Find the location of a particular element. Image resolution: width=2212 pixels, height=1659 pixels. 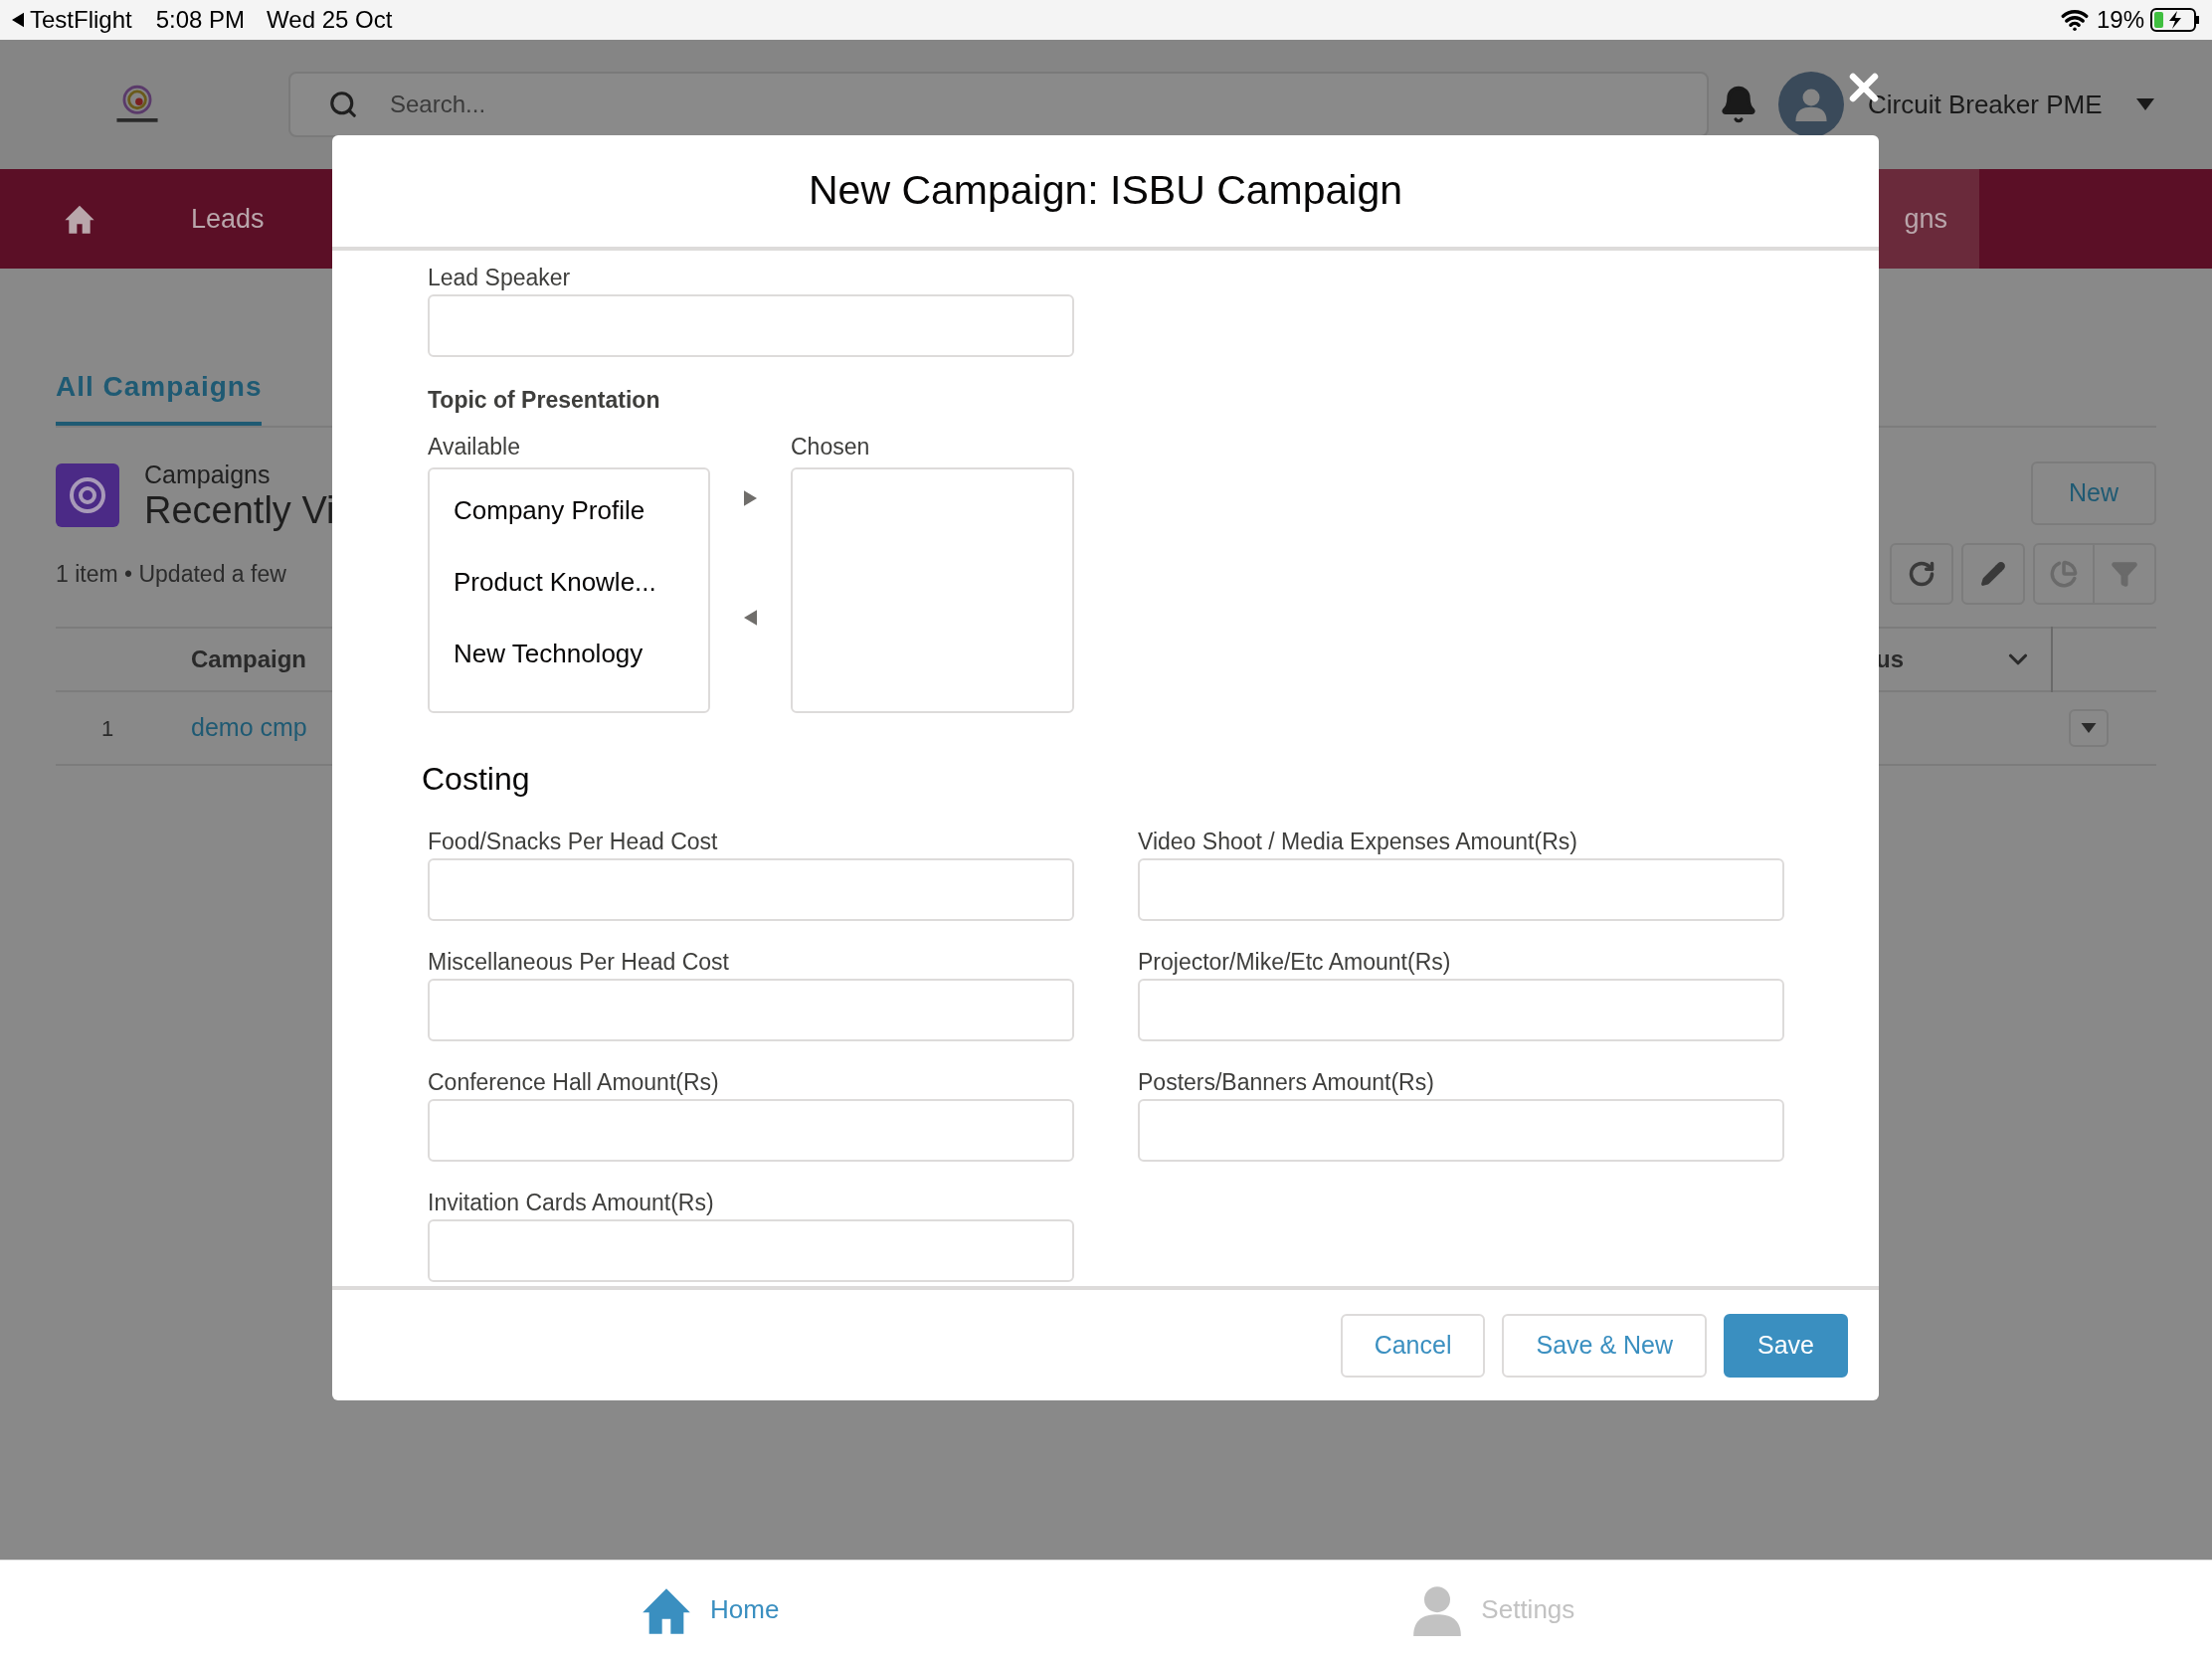

listbox-label: Available is located at coordinates (474, 446).